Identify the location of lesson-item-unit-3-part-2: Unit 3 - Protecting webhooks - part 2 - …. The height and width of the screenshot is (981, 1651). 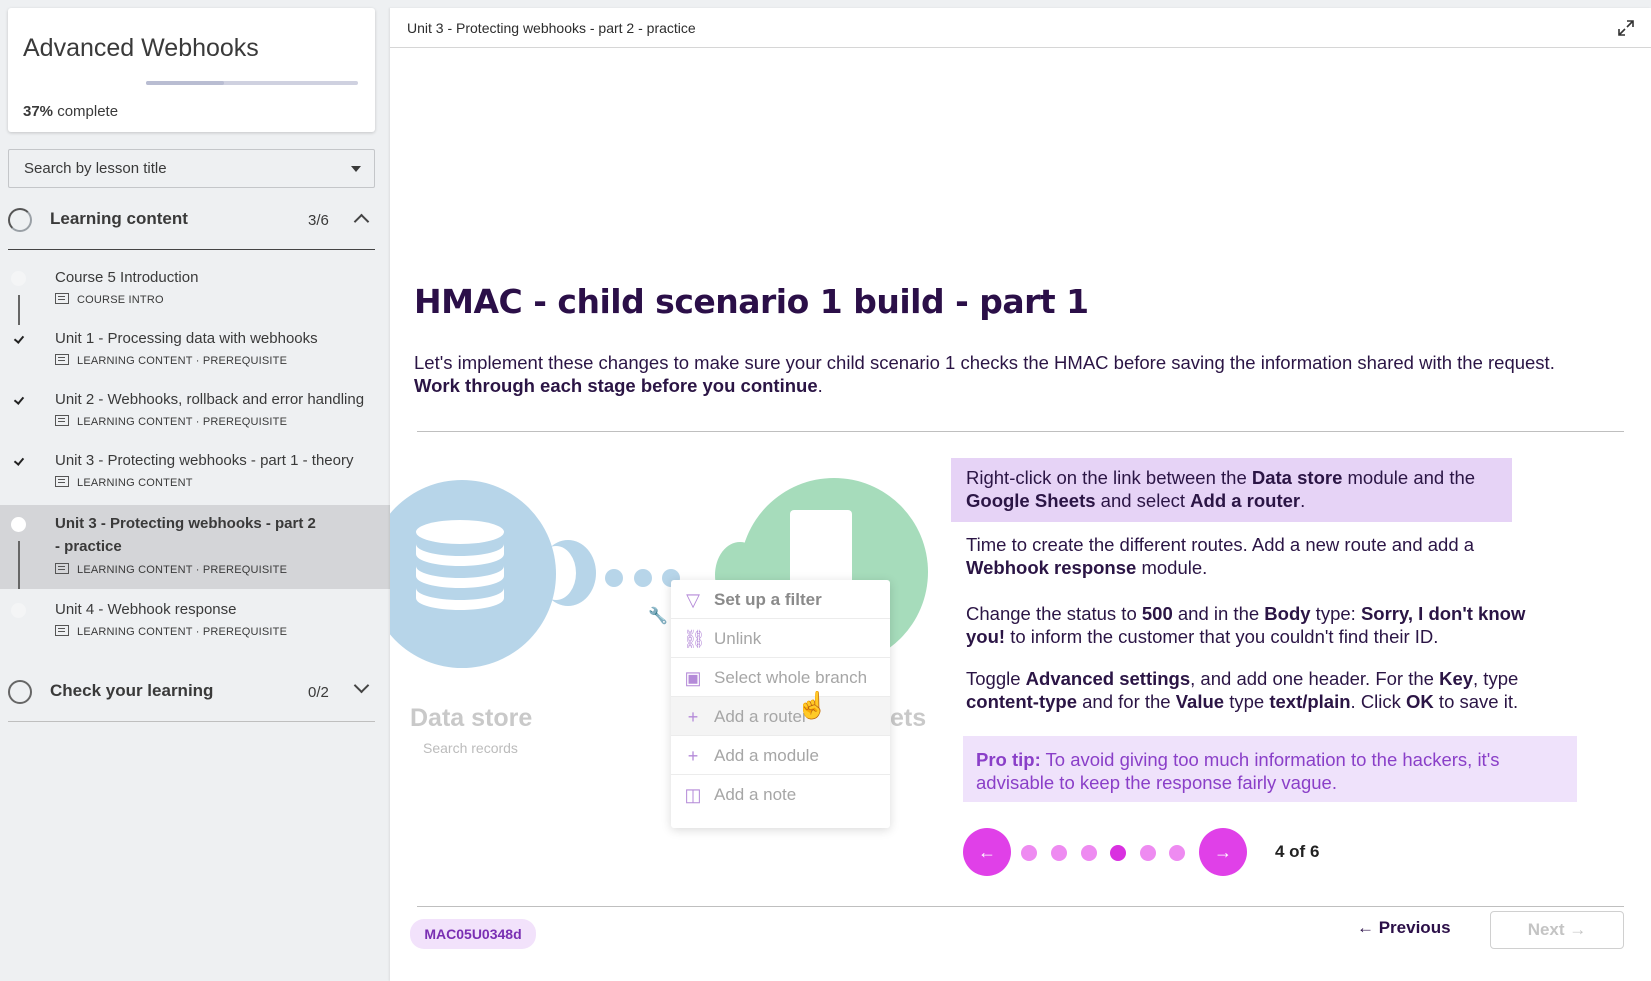
(195, 547).